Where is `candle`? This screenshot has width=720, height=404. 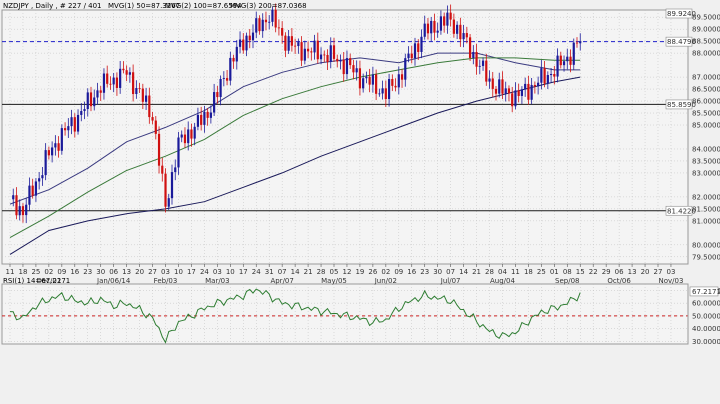 candle is located at coordinates (165, 190).